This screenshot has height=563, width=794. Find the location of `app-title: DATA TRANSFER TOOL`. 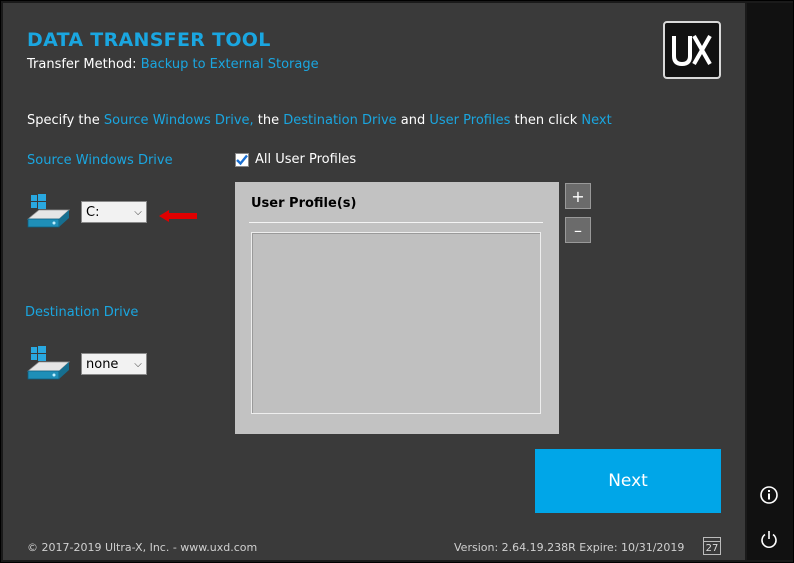

app-title: DATA TRANSFER TOOL is located at coordinates (149, 40).